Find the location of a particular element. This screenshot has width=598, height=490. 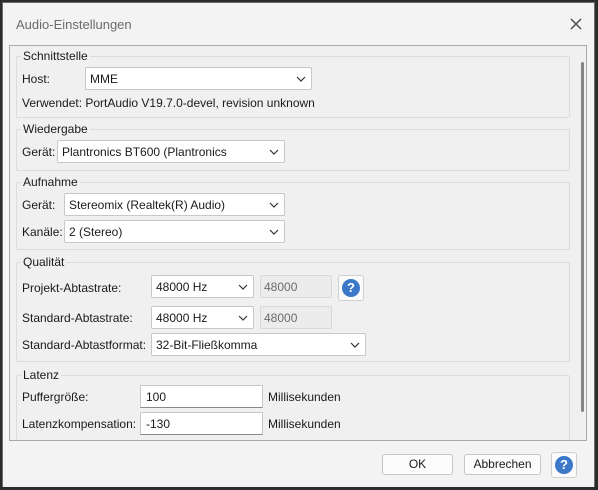

recording-device-value: Stereomix (Realtek(R) Audio) is located at coordinates (147, 205).